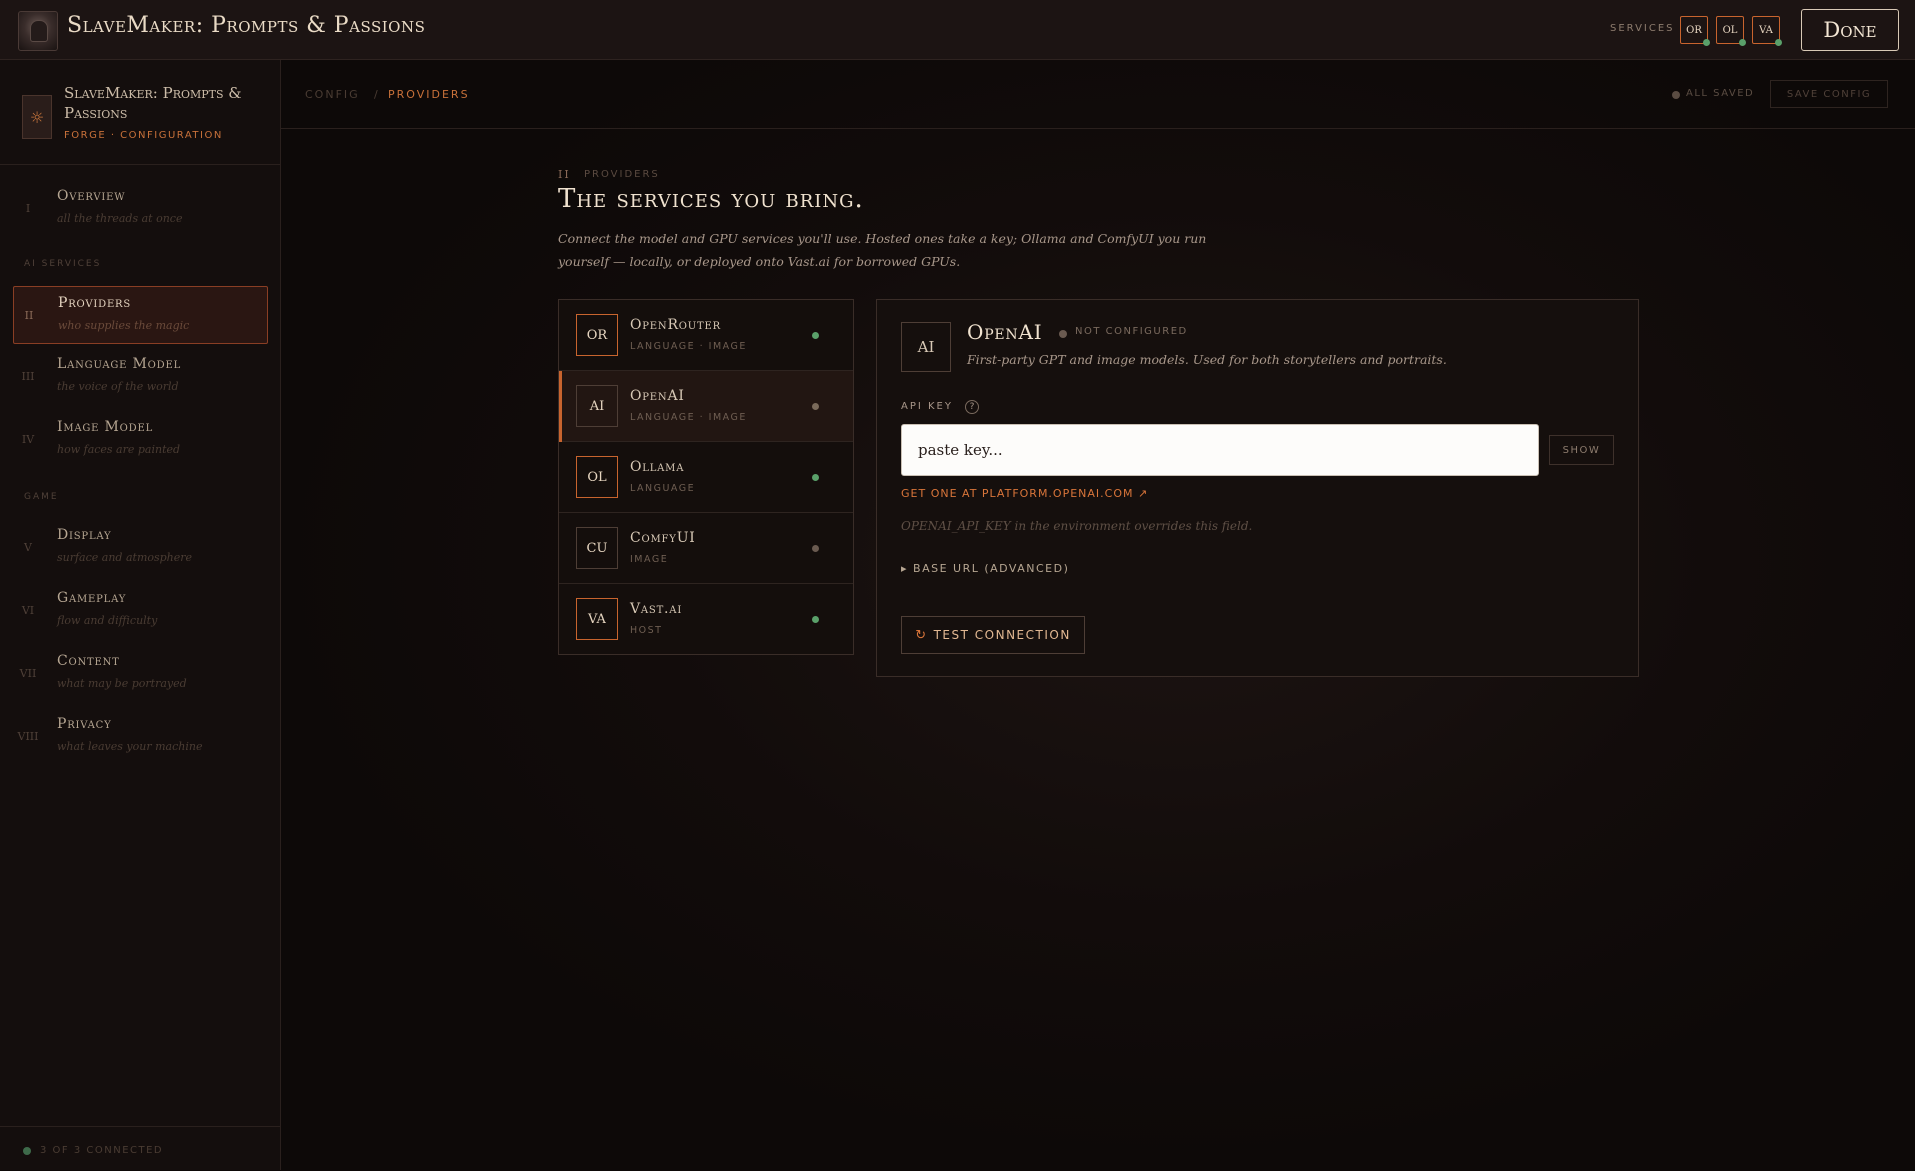 This screenshot has height=1171, width=1915. What do you see at coordinates (622, 174) in the screenshot?
I see `section-tag: PROVIDERS` at bounding box center [622, 174].